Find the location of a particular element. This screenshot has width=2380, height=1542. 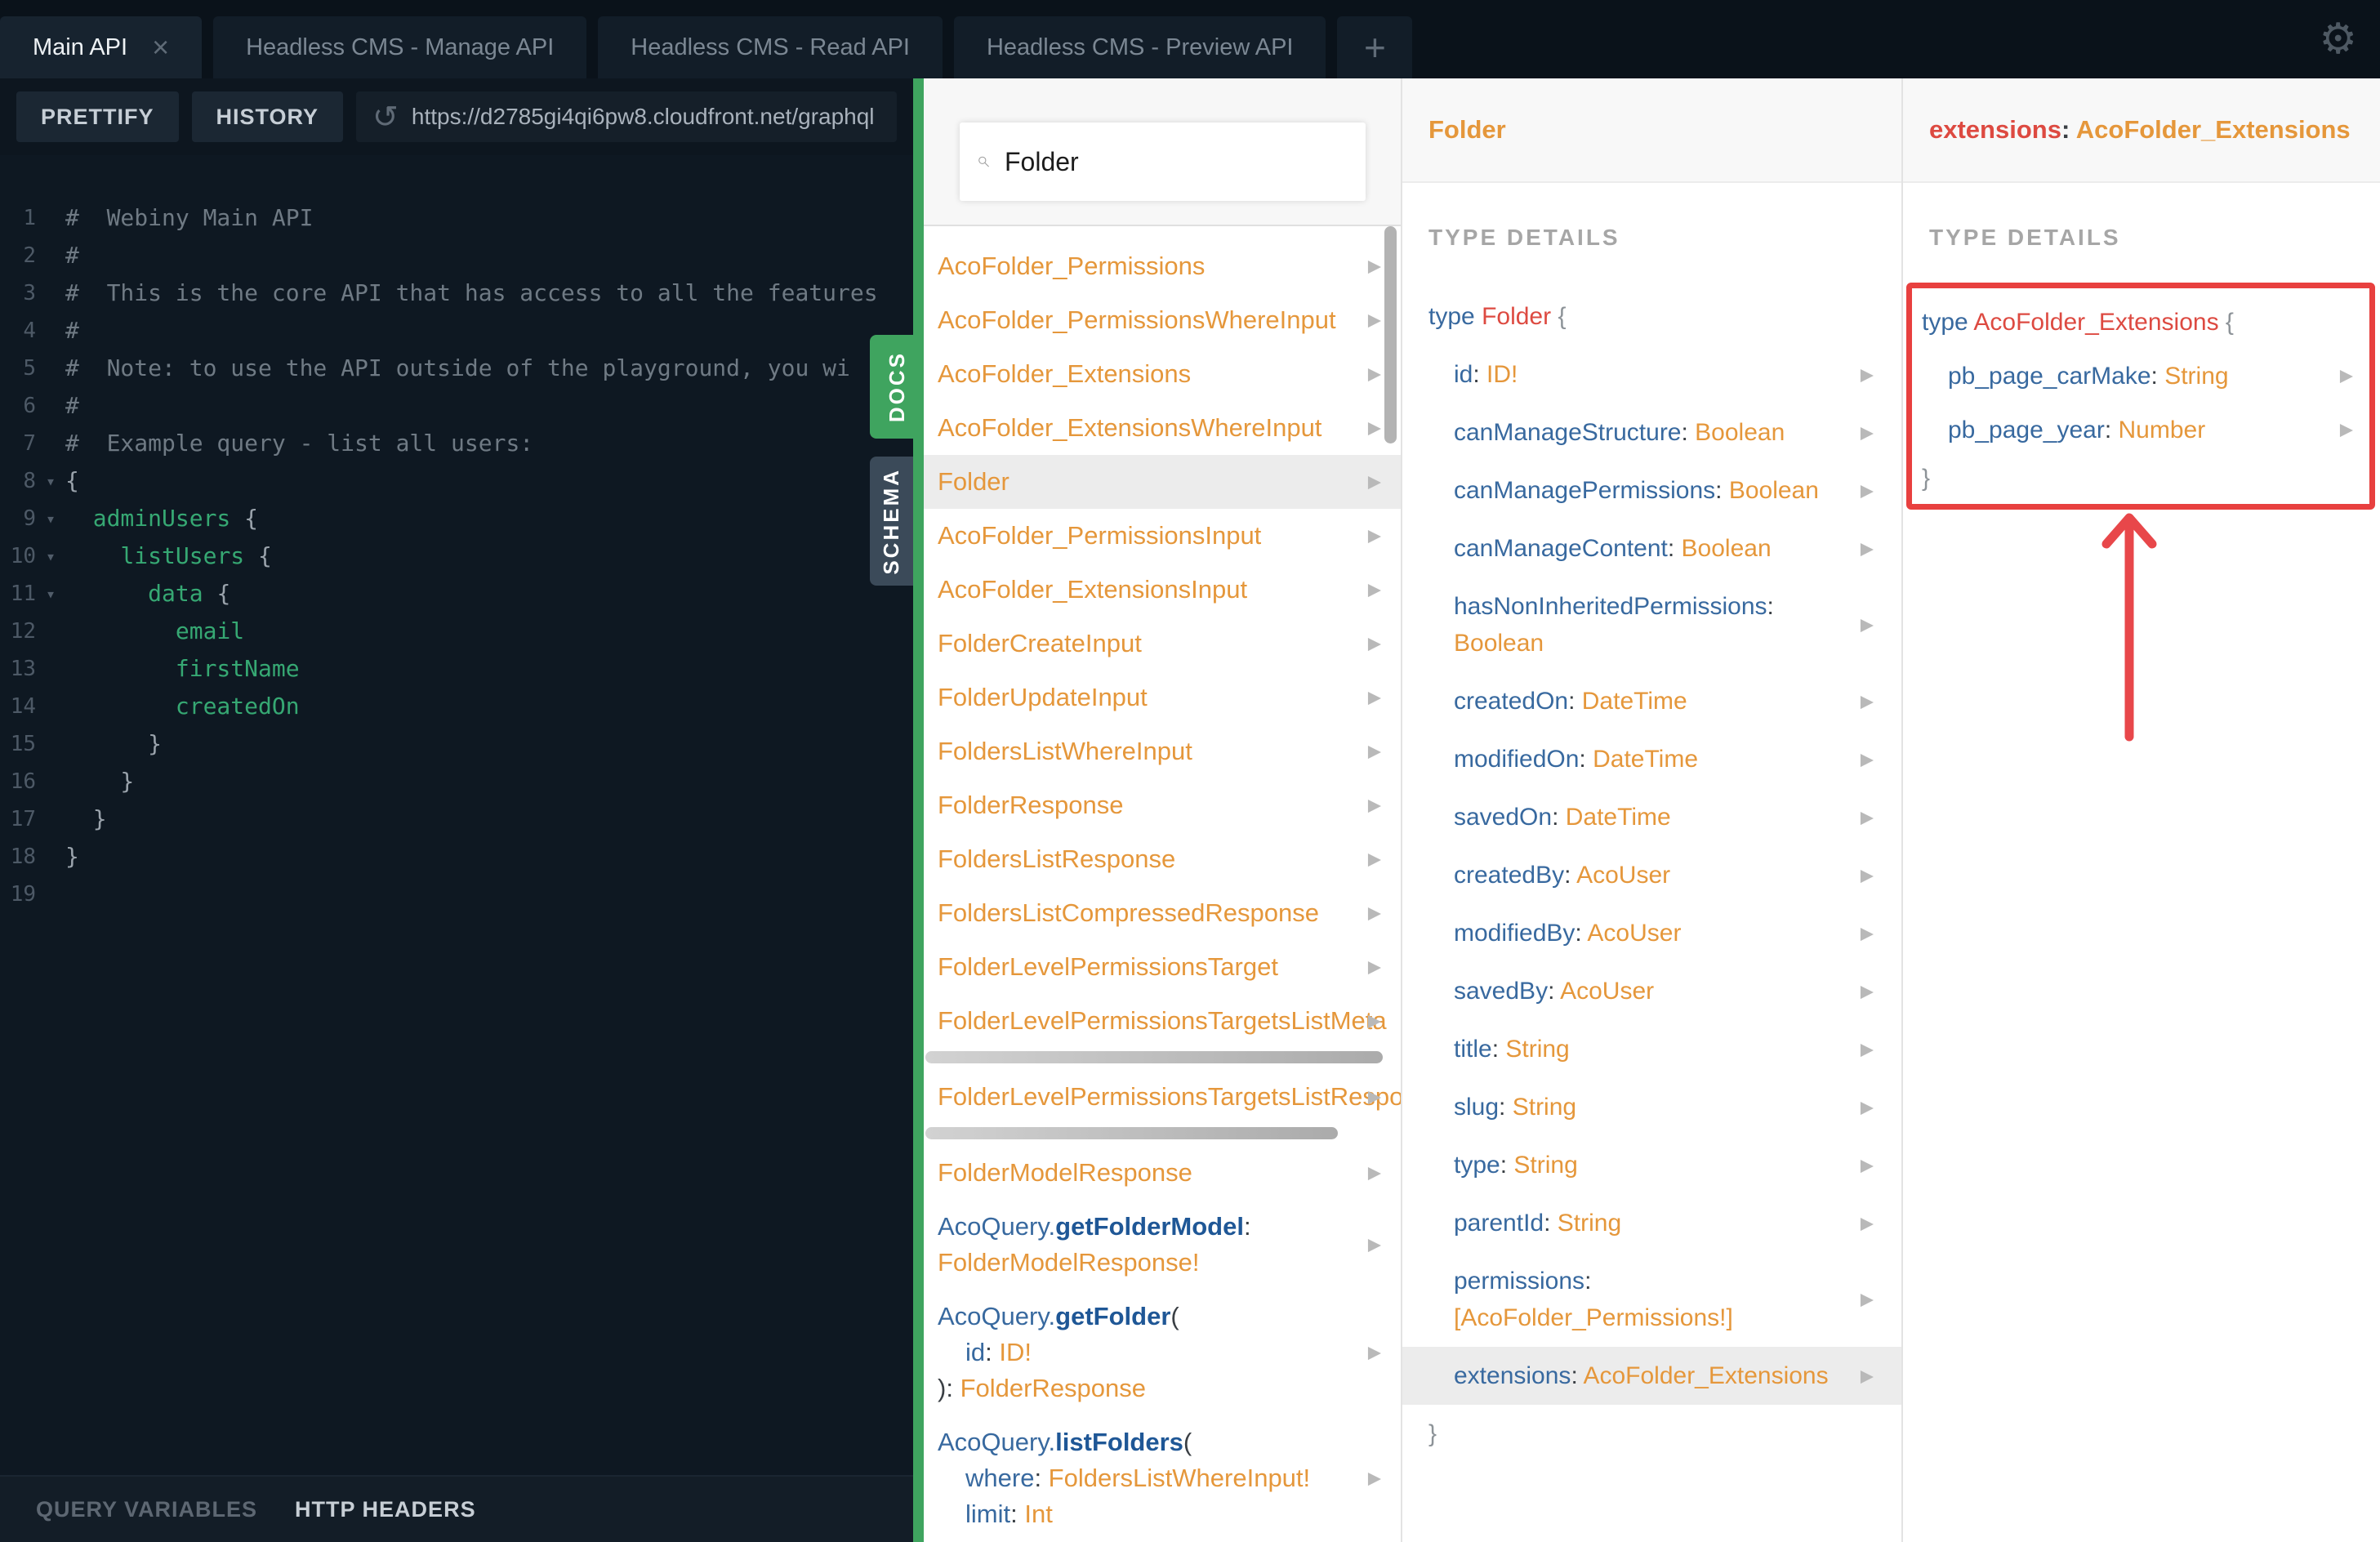

docs-side-tab: DOCS is located at coordinates (897, 387).